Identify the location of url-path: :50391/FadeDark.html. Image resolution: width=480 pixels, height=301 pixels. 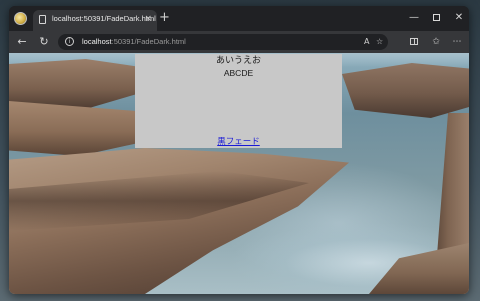
(148, 41).